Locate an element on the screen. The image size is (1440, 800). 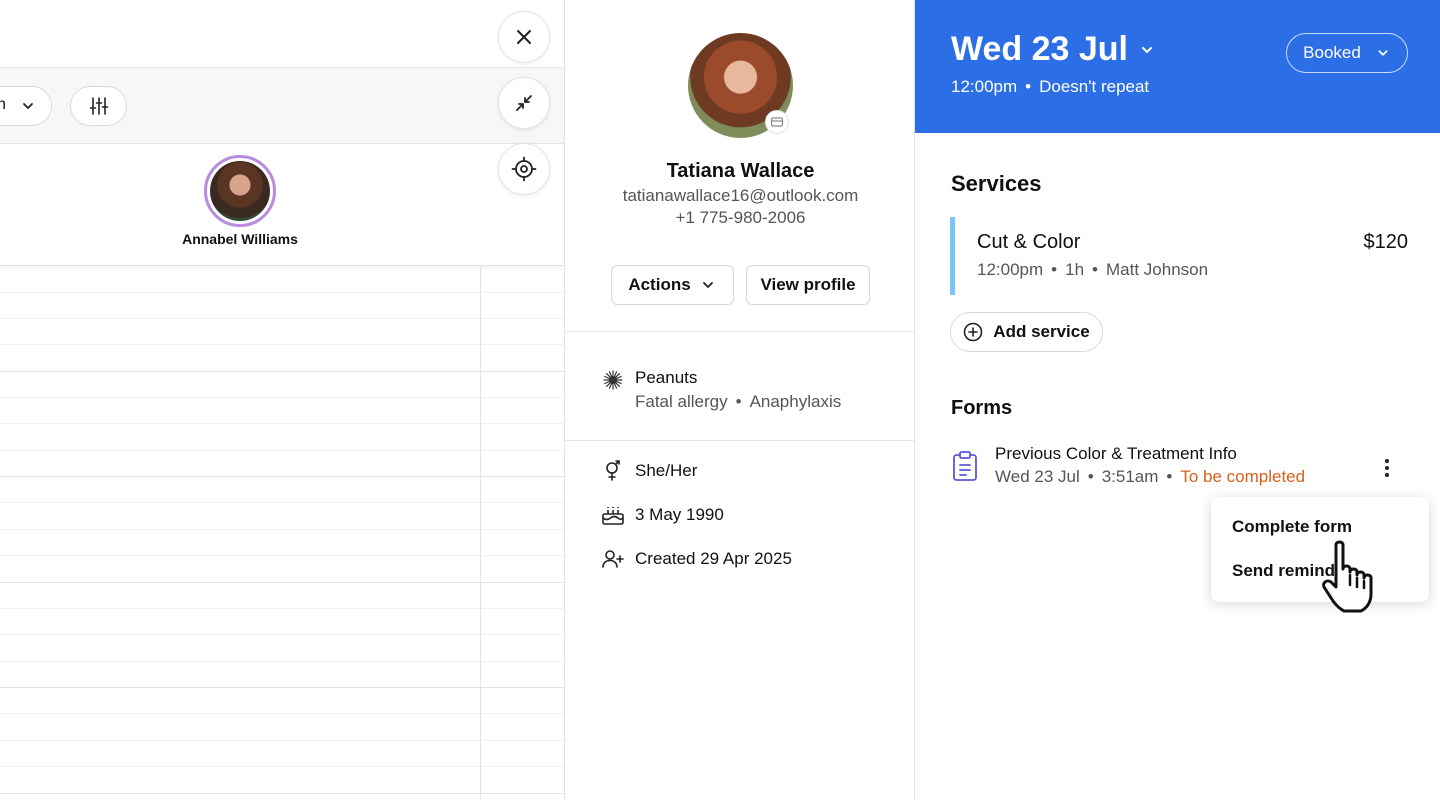
minimize-button is located at coordinates (524, 103).